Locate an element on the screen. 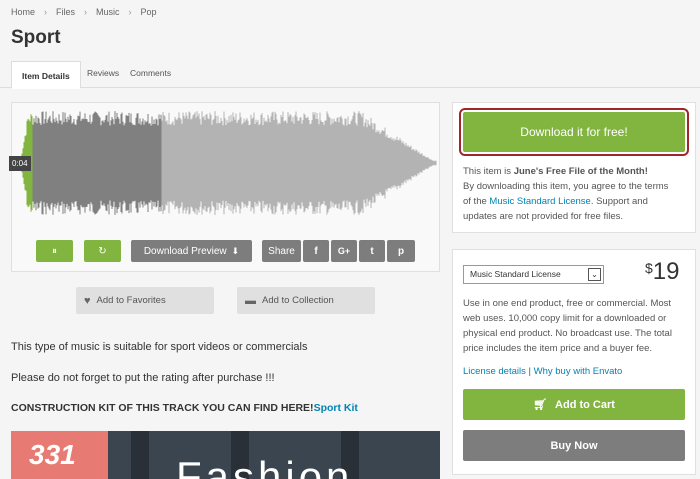 This screenshot has height=479, width=700. download-preview-label: Download Preview is located at coordinates (185, 251).